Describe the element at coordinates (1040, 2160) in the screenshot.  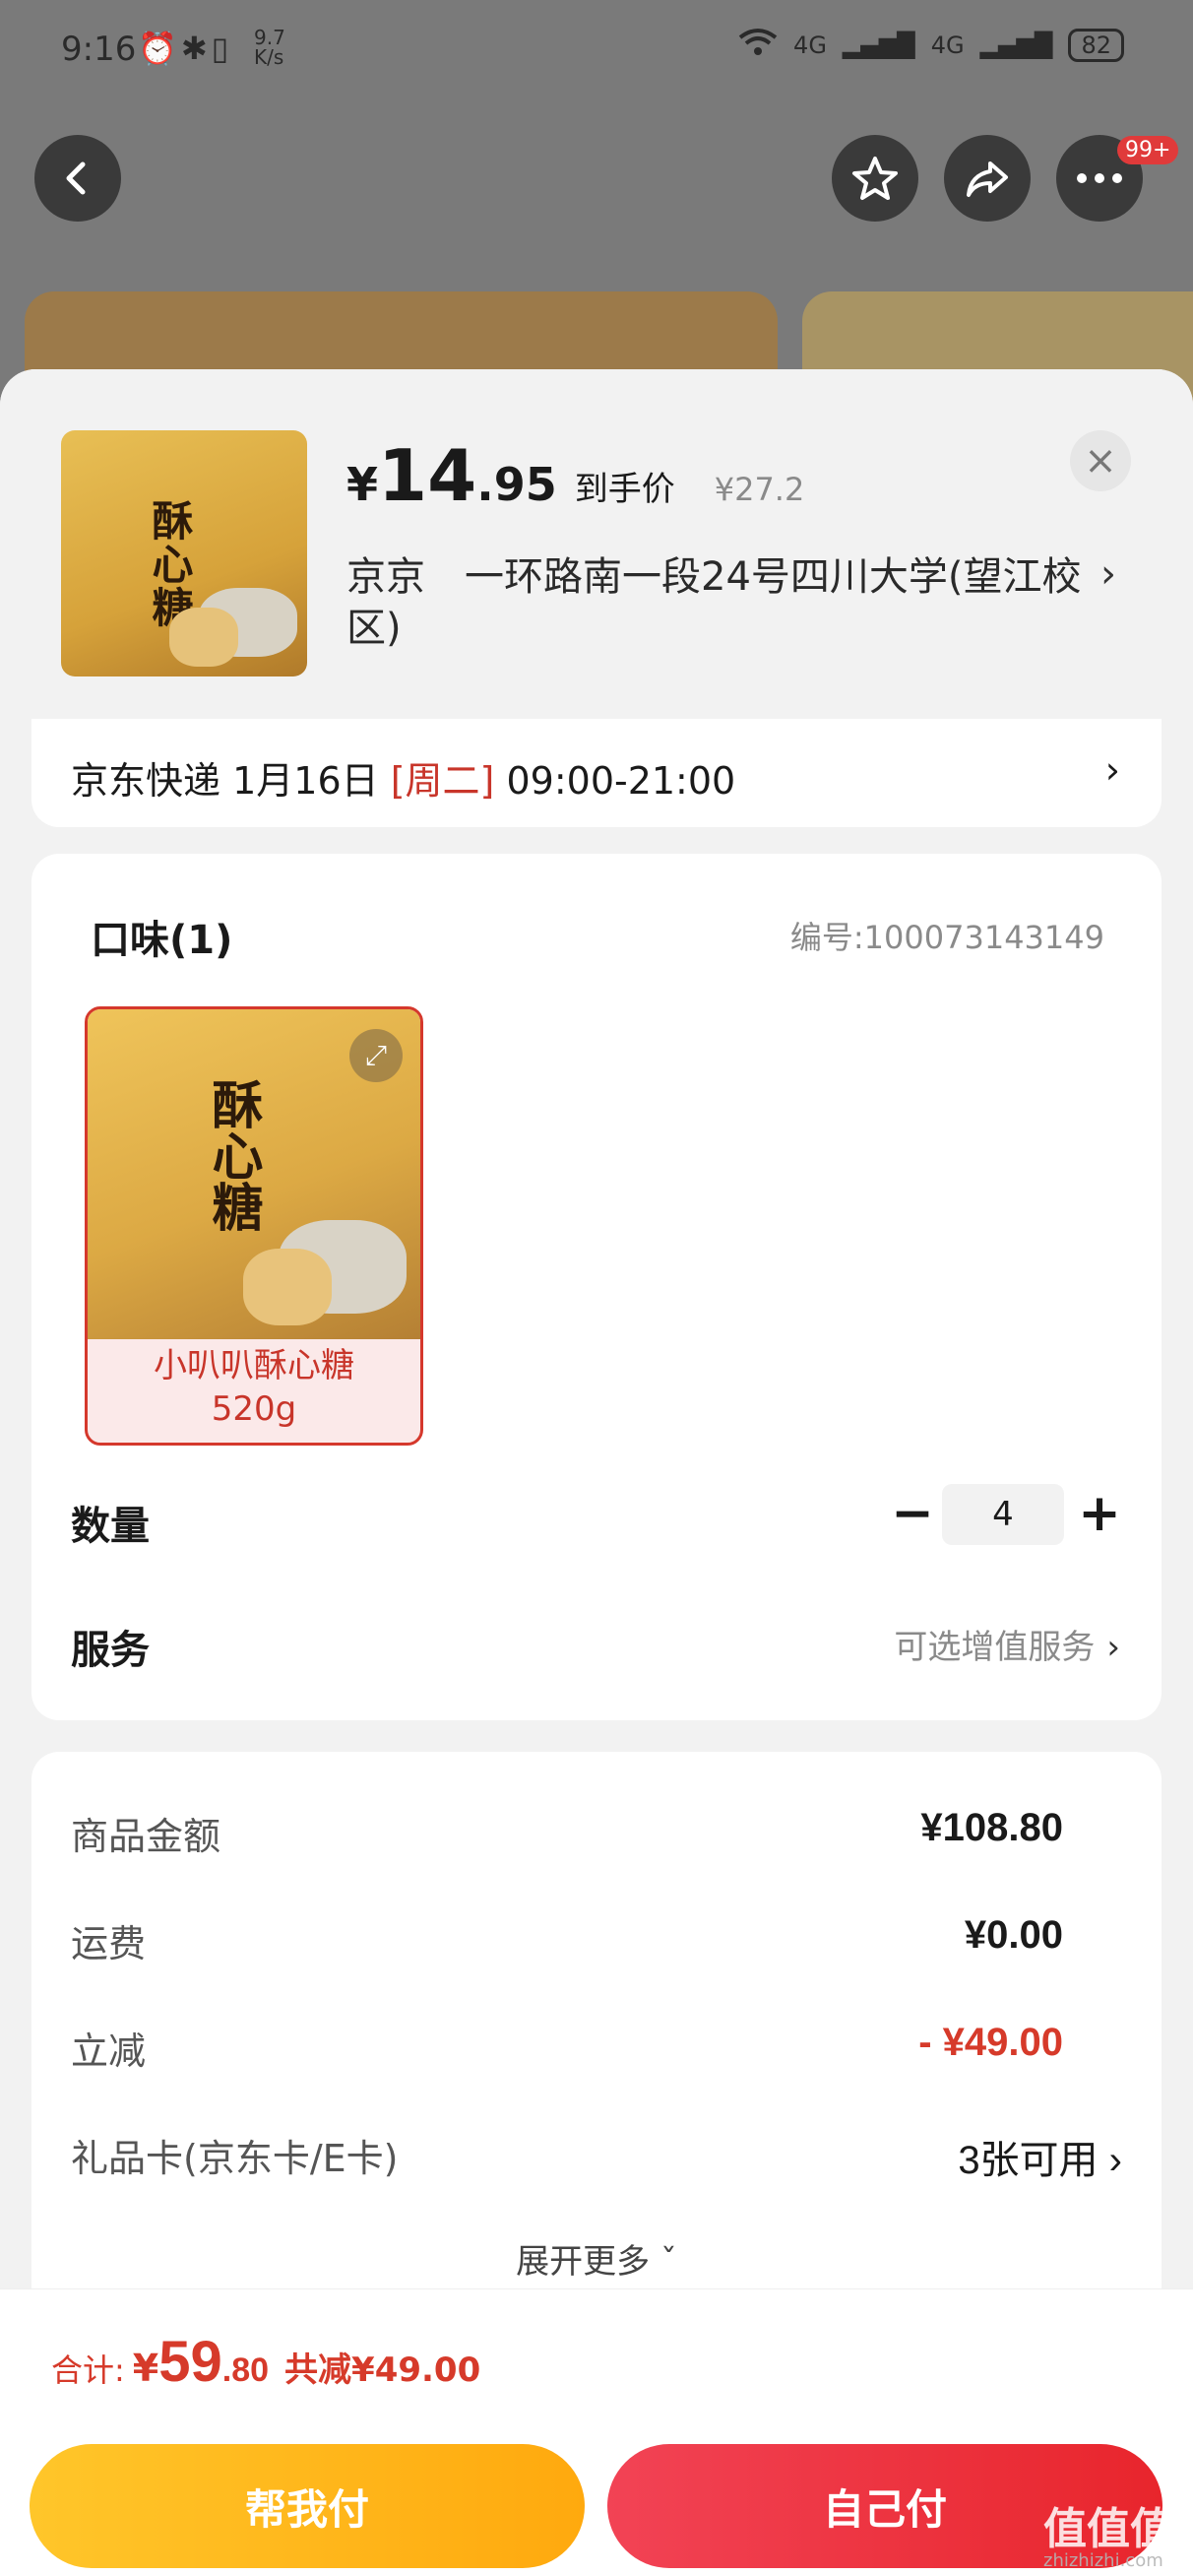
I see `summary-value: 3张可用 ›` at that location.